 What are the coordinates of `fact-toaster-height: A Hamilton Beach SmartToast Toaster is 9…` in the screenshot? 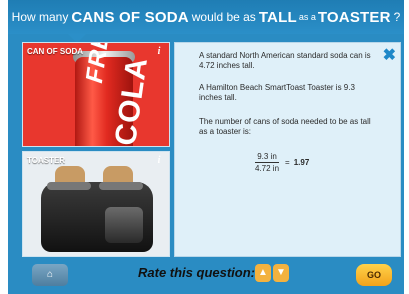 It's located at (277, 92).